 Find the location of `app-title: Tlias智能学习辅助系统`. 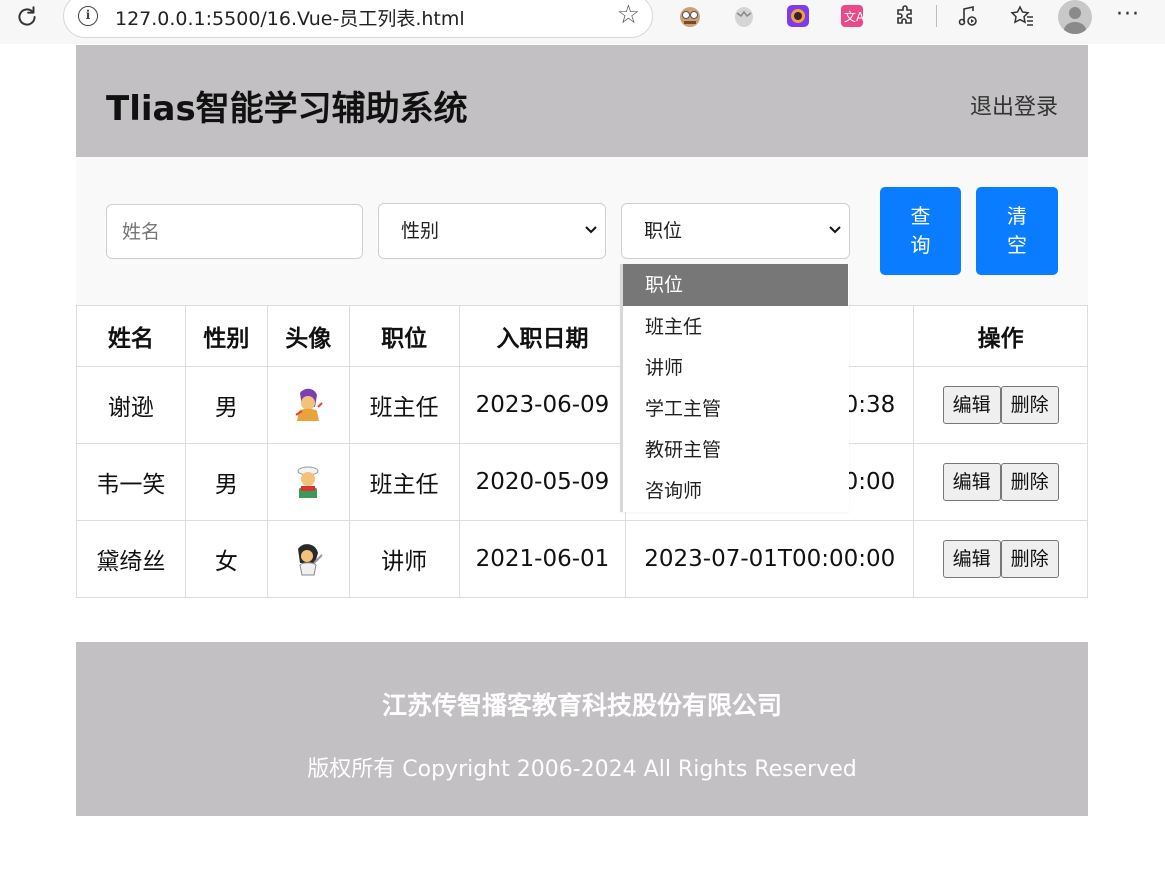

app-title: Tlias智能学习辅助系统 is located at coordinates (287, 109).